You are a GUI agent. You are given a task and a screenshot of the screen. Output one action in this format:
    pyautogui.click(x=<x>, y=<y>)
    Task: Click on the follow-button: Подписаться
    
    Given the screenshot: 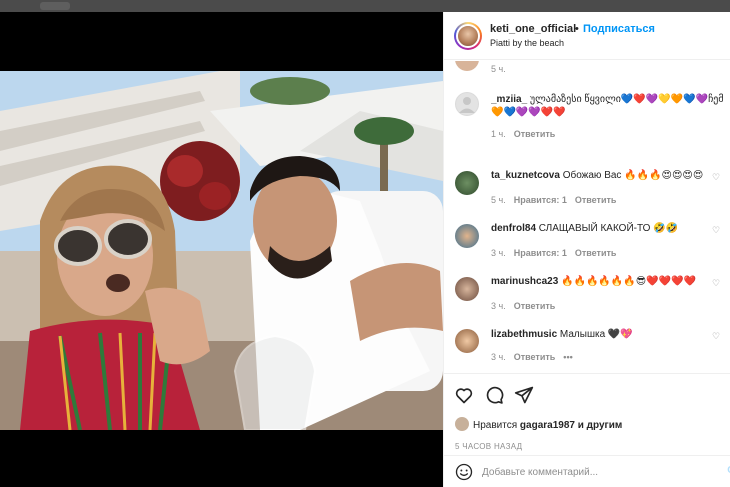 What is the action you would take?
    pyautogui.click(x=619, y=29)
    